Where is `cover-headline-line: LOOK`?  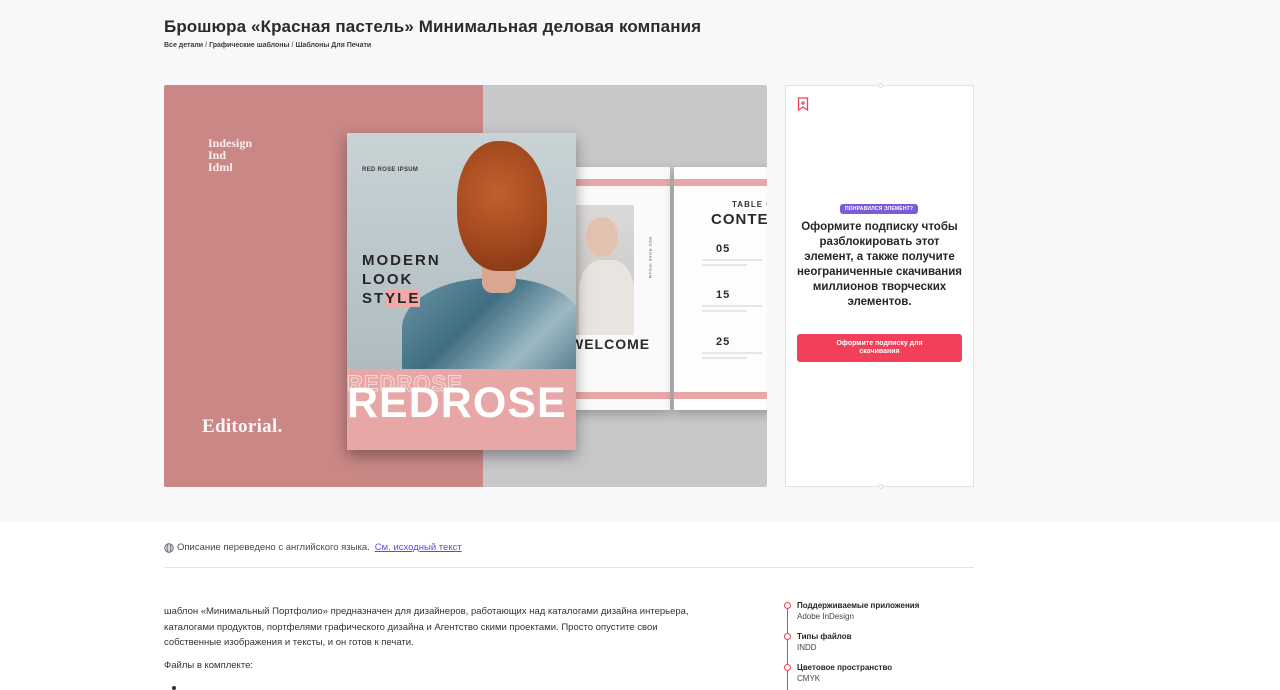
cover-headline-line: LOOK is located at coordinates (388, 279).